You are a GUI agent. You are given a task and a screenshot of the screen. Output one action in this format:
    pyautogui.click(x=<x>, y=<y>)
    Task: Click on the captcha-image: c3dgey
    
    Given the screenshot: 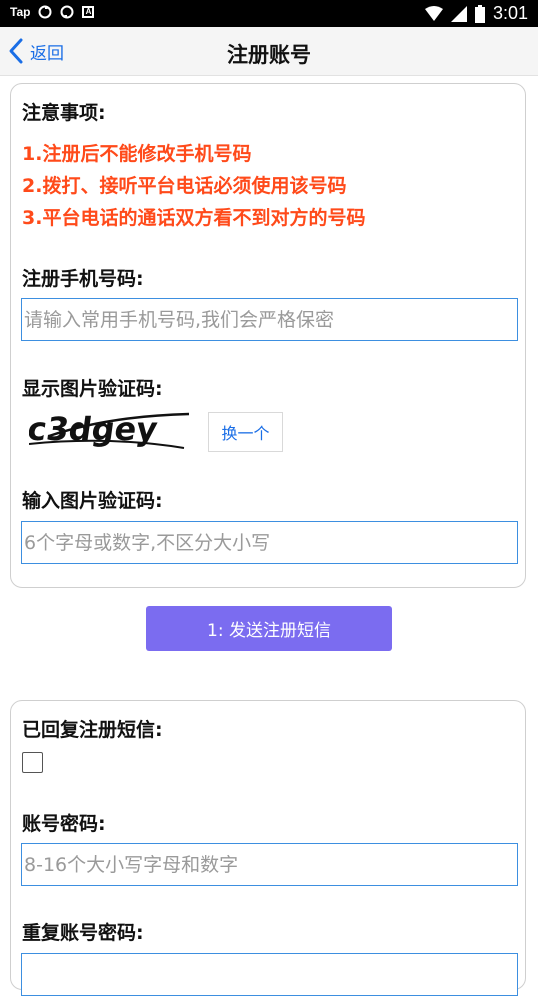 What is the action you would take?
    pyautogui.click(x=109, y=429)
    